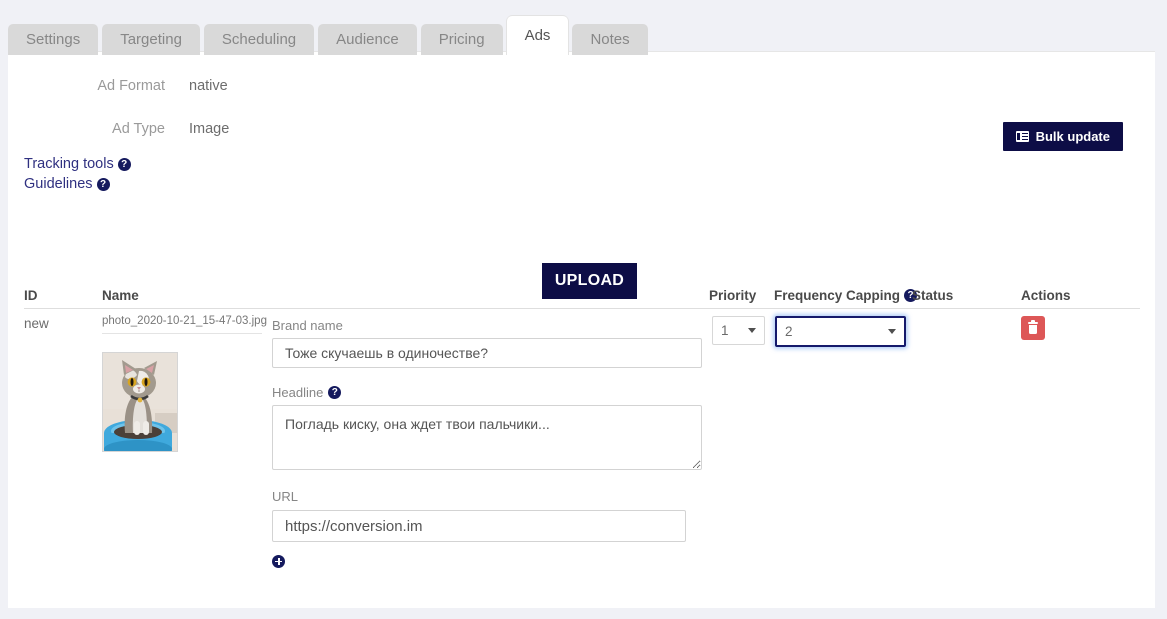  Describe the element at coordinates (1022, 136) in the screenshot. I see `list-icon` at that location.